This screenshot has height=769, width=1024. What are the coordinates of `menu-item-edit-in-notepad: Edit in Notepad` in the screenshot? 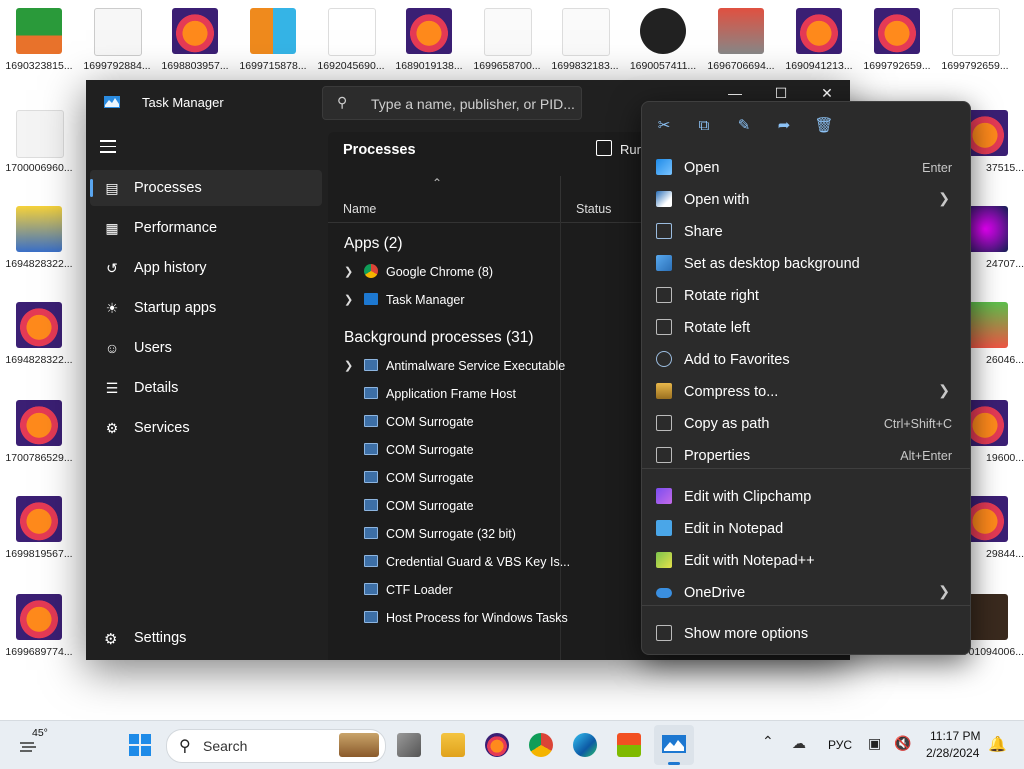 It's located at (806, 529).